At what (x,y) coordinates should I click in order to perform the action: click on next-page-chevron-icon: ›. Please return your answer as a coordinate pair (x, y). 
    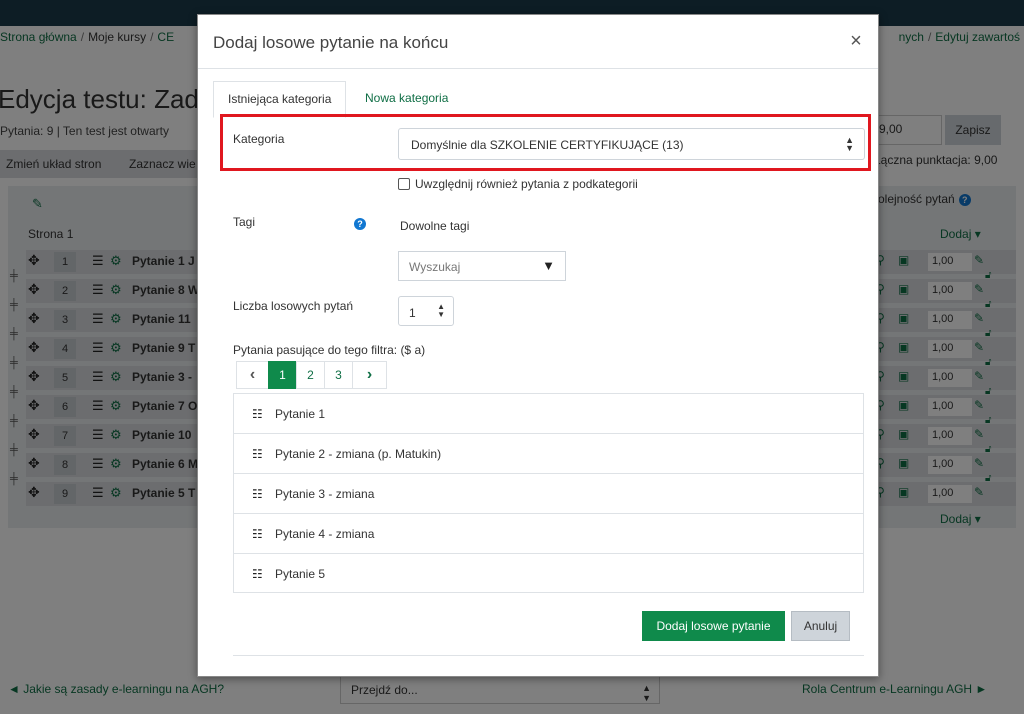
    Looking at the image, I should click on (369, 375).